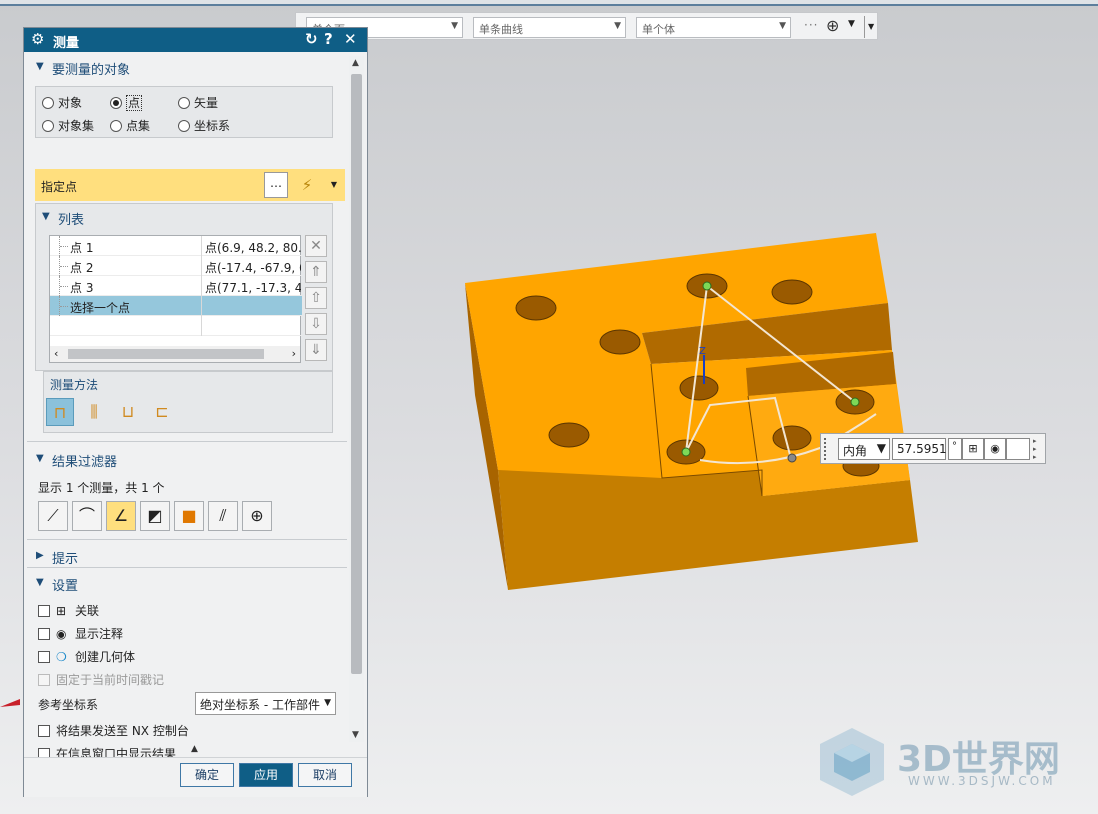 This screenshot has height=814, width=1098. Describe the element at coordinates (59, 187) in the screenshot. I see `specify-point-label: 指定点` at that location.